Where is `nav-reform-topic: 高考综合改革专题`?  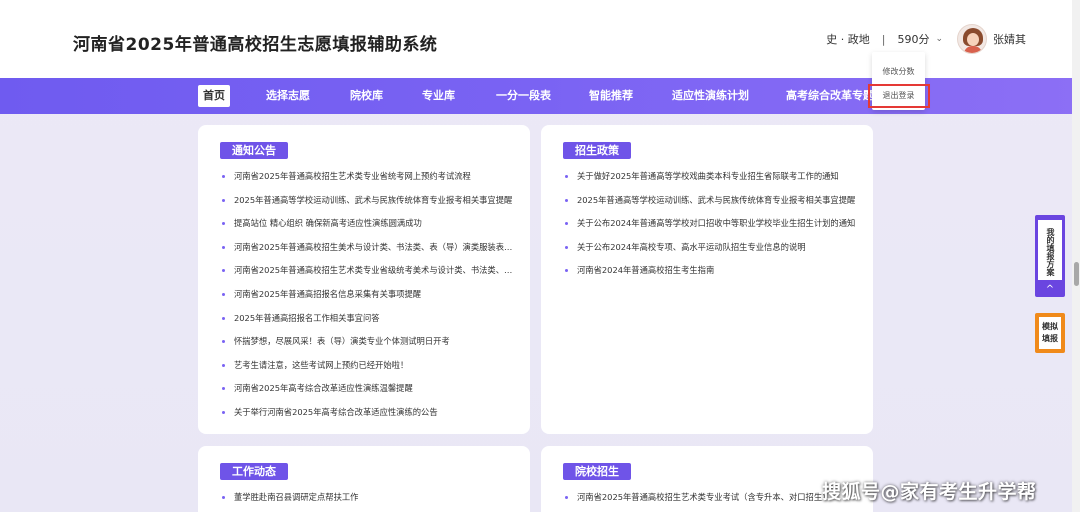 nav-reform-topic: 高考综合改革专题 is located at coordinates (830, 96).